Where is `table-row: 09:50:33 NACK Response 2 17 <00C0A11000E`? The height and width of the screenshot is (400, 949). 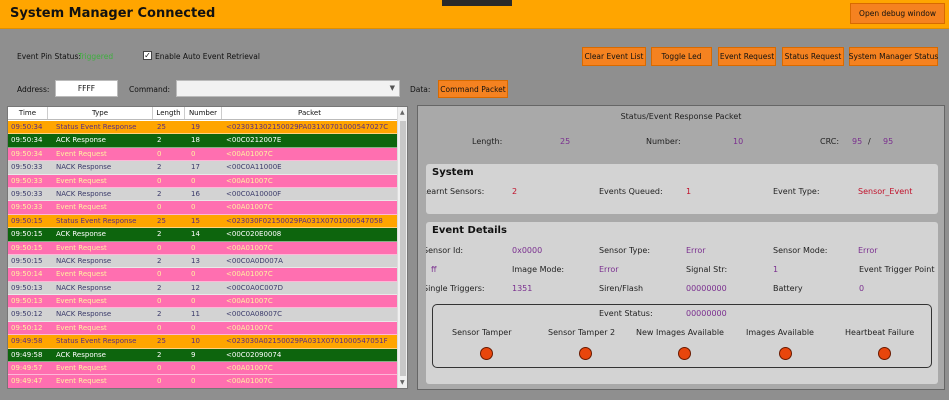
table-row: 09:50:33 NACK Response 2 17 <00C0A11000E is located at coordinates (203, 168).